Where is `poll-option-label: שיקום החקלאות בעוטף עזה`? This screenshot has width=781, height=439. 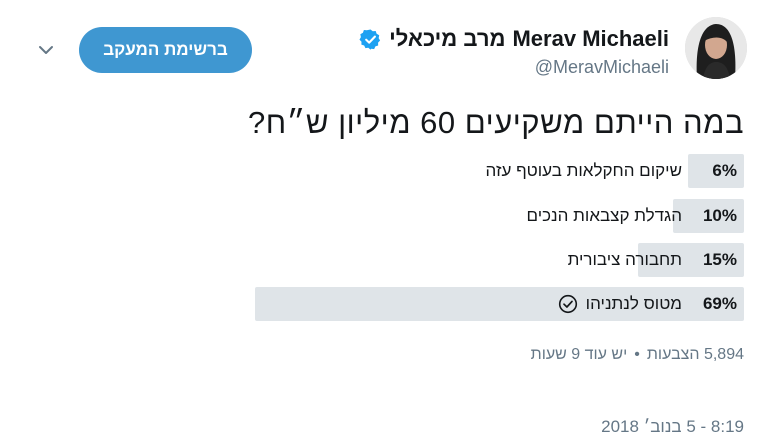 poll-option-label: שיקום החקלאות בעוטף עזה is located at coordinates (584, 171).